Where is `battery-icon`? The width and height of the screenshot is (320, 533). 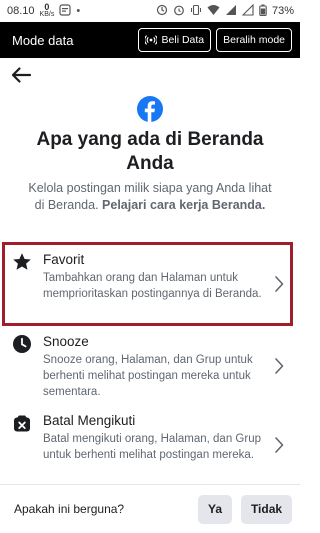 battery-icon is located at coordinates (263, 11).